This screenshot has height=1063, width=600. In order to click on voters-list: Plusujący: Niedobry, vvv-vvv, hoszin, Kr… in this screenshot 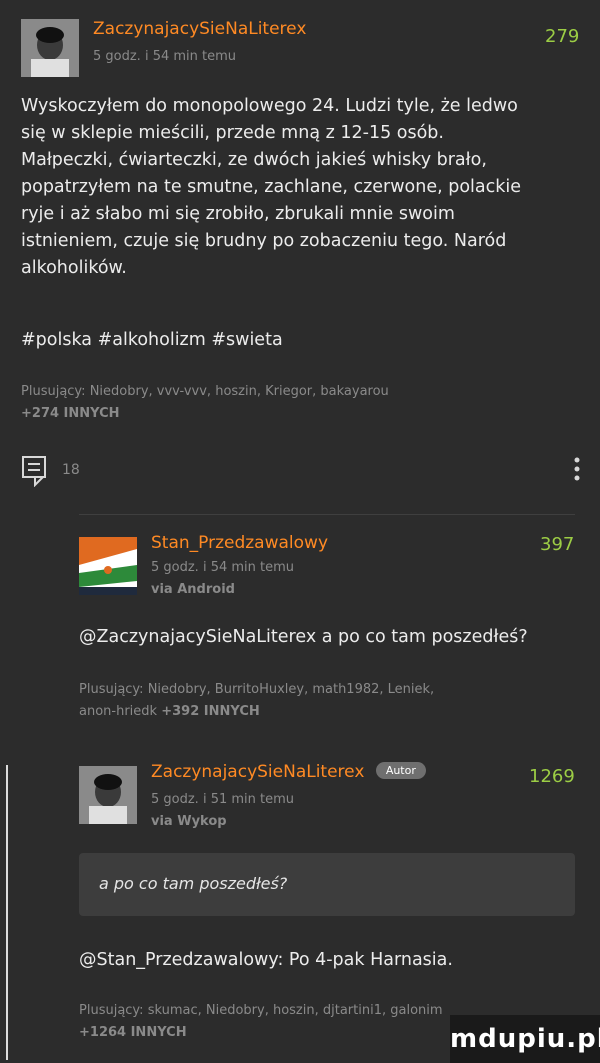, I will do `click(301, 403)`.